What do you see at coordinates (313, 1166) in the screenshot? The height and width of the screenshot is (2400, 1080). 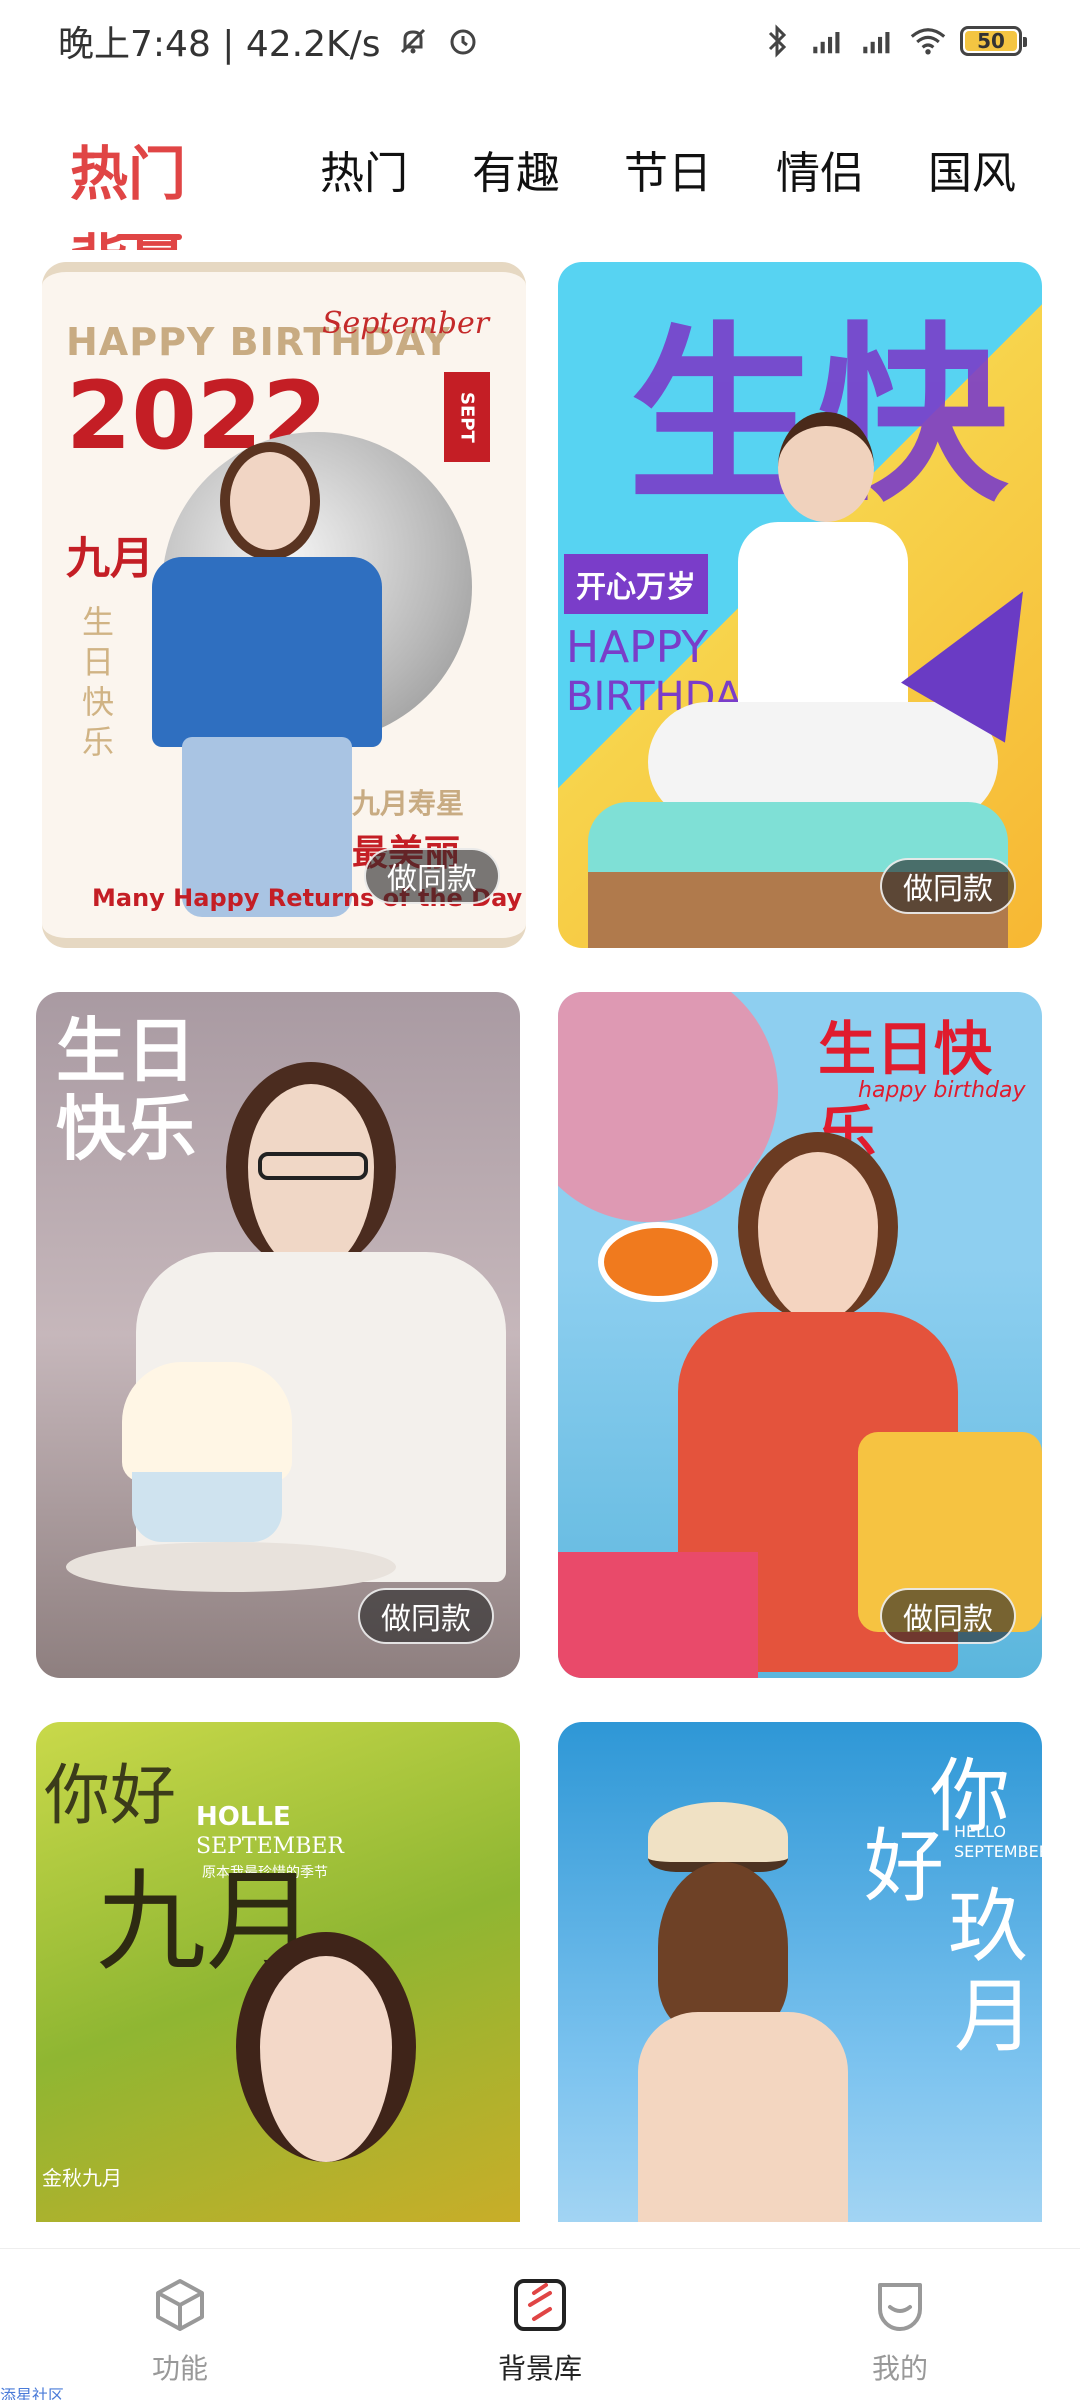 I see `glasses-decoration` at bounding box center [313, 1166].